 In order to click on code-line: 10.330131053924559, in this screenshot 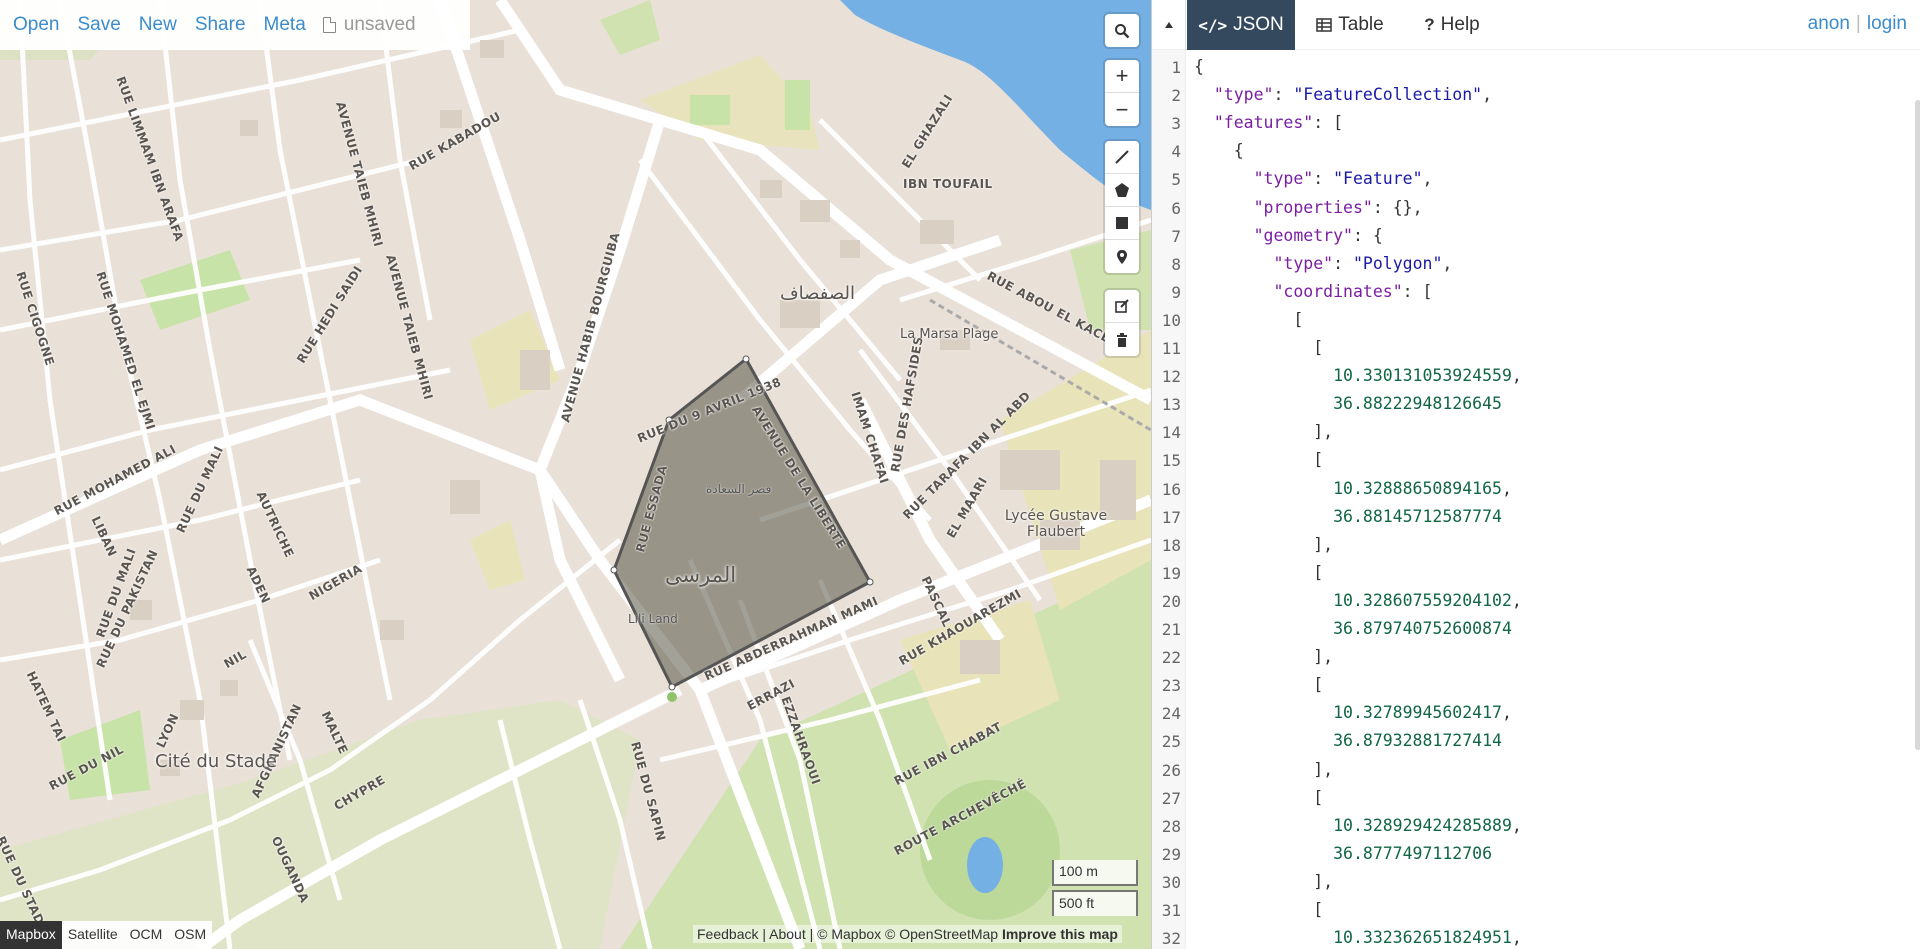, I will do `click(1427, 376)`.